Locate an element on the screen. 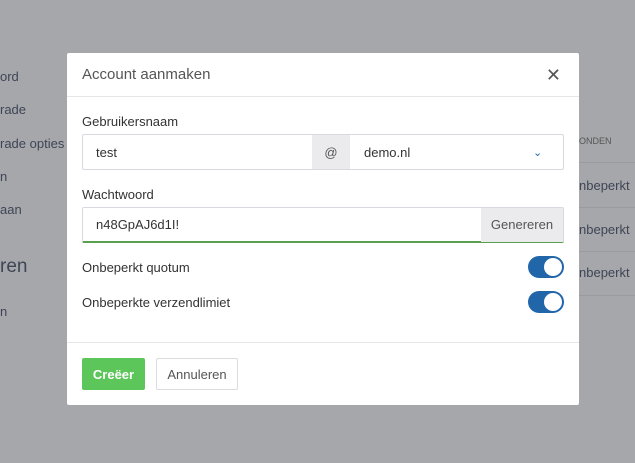 The width and height of the screenshot is (635, 463). password-label: Wachtwoord is located at coordinates (118, 194).